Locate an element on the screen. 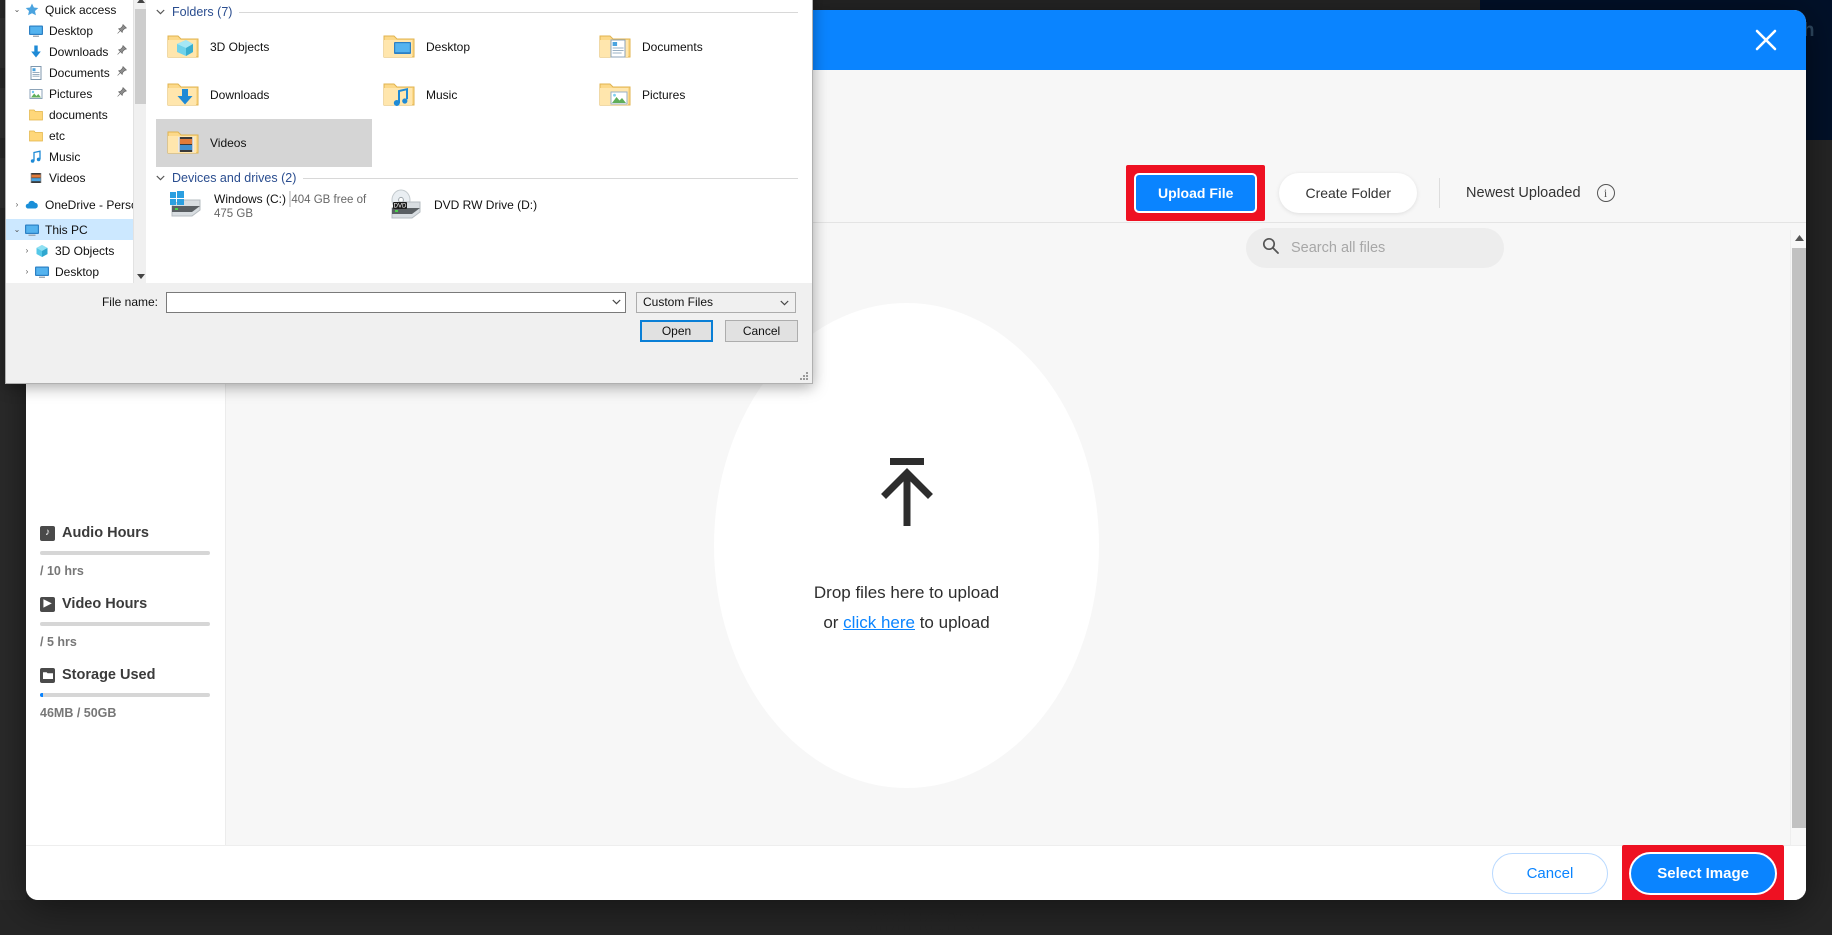 This screenshot has width=1832, height=935. tree-item-onedrive: › OneDrive - Personal is located at coordinates (69, 204).